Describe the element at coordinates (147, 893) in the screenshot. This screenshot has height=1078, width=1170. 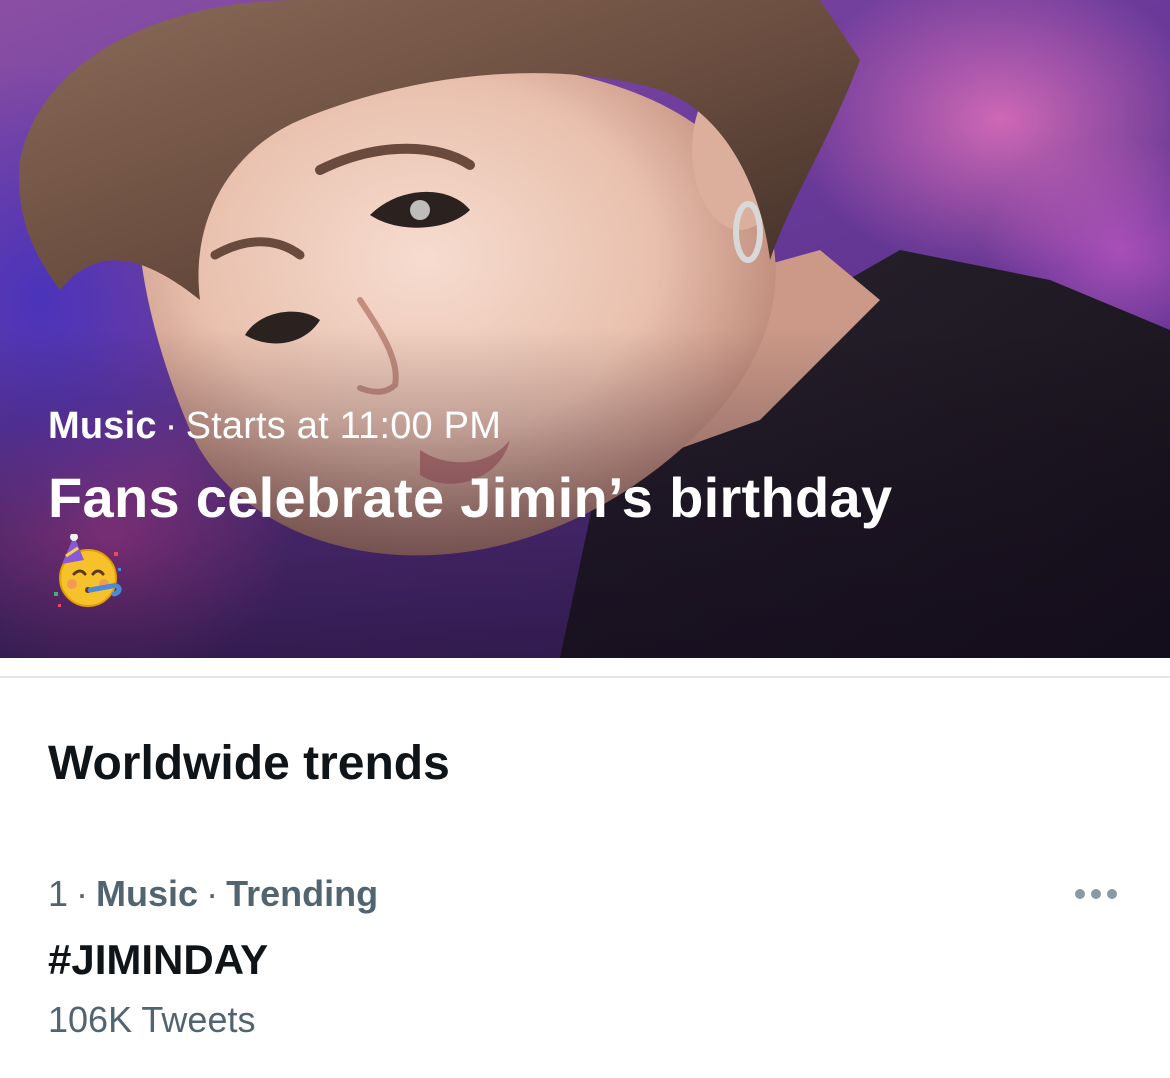
I see `trend-category: Music` at that location.